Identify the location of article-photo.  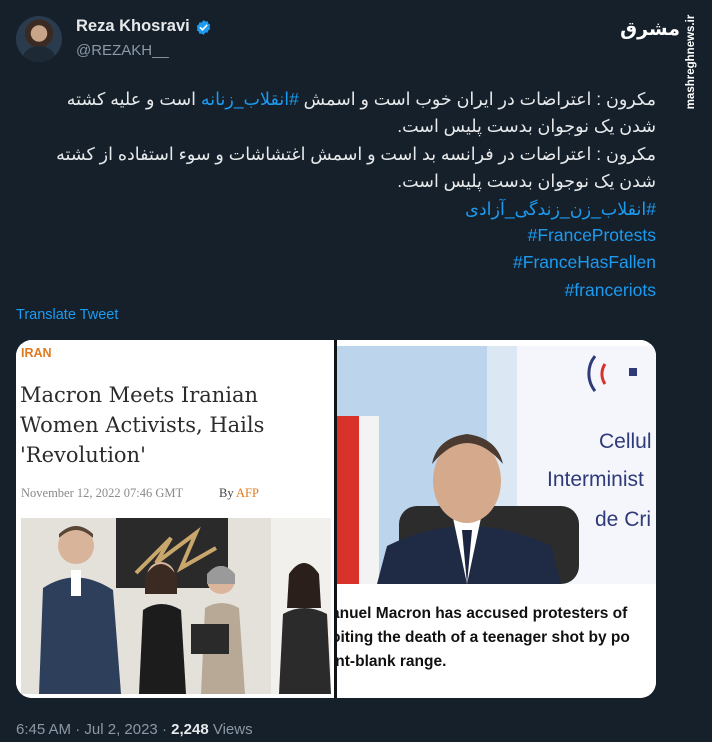
(176, 606).